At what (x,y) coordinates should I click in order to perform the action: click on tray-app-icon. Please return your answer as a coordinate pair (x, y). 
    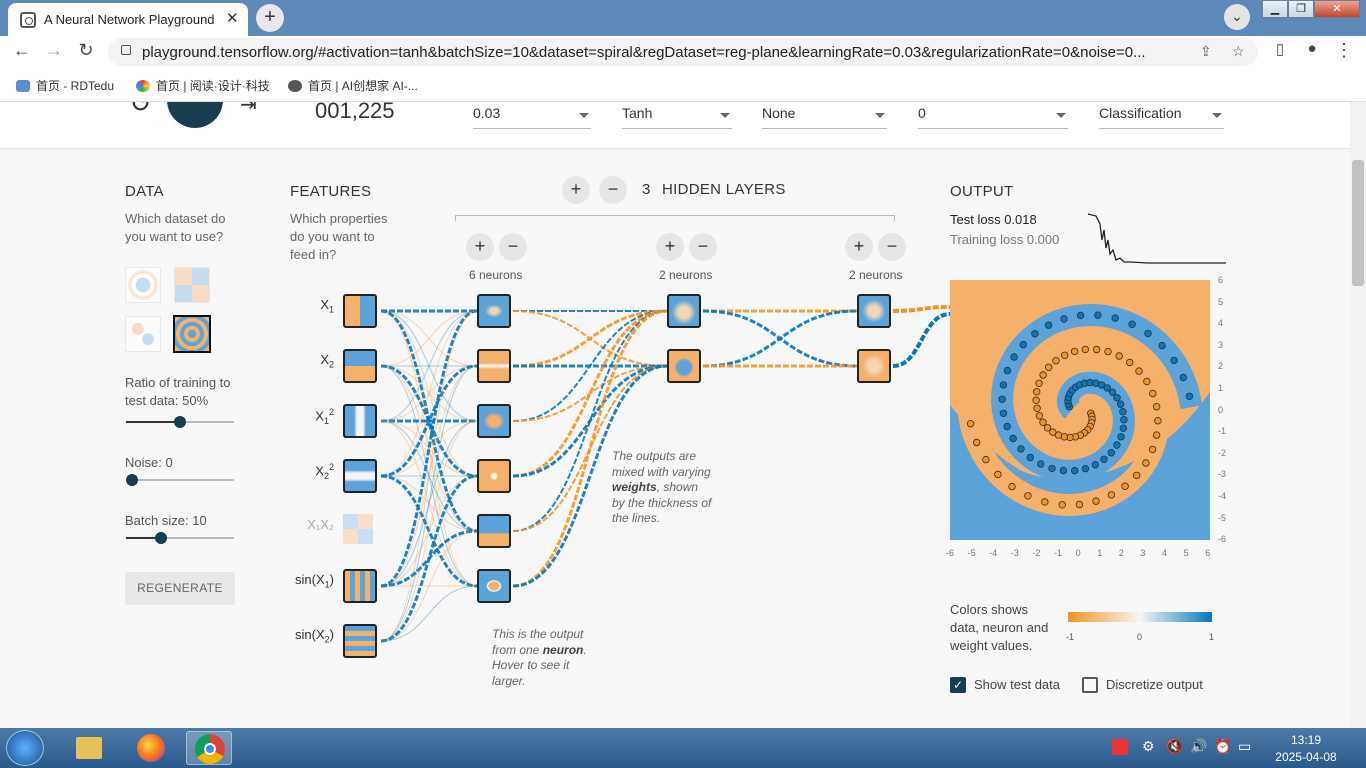
    Looking at the image, I should click on (1120, 747).